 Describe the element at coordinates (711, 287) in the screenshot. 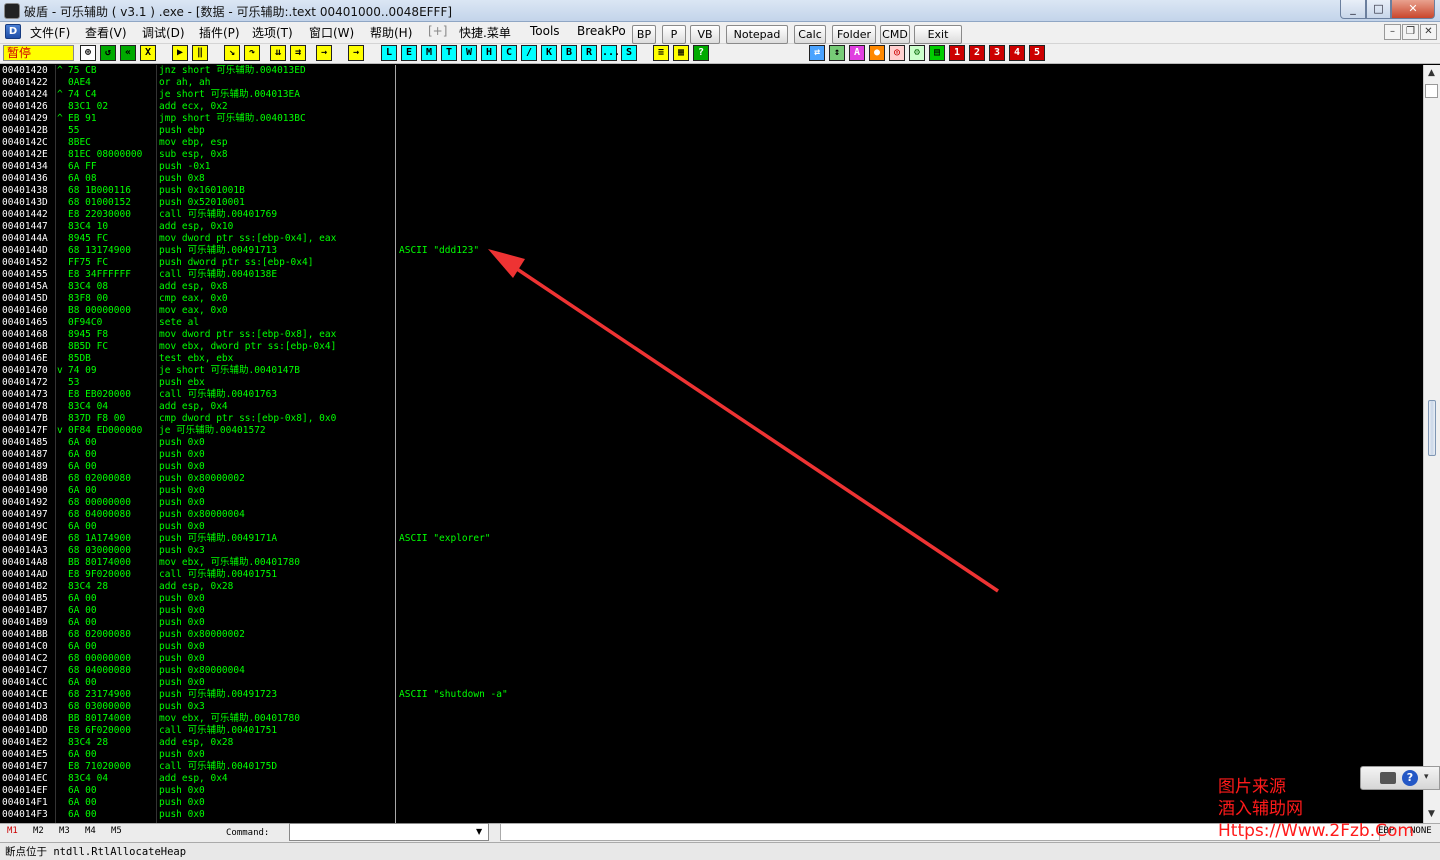

I see `disassembly-row: 0040145A 83C4 08 add esp, 0x8` at that location.